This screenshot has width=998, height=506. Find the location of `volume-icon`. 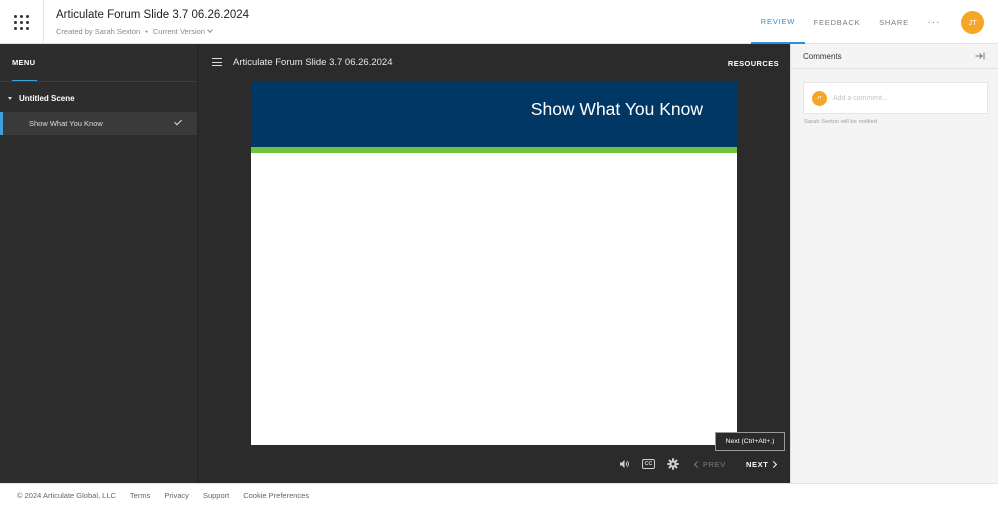

volume-icon is located at coordinates (624, 464).